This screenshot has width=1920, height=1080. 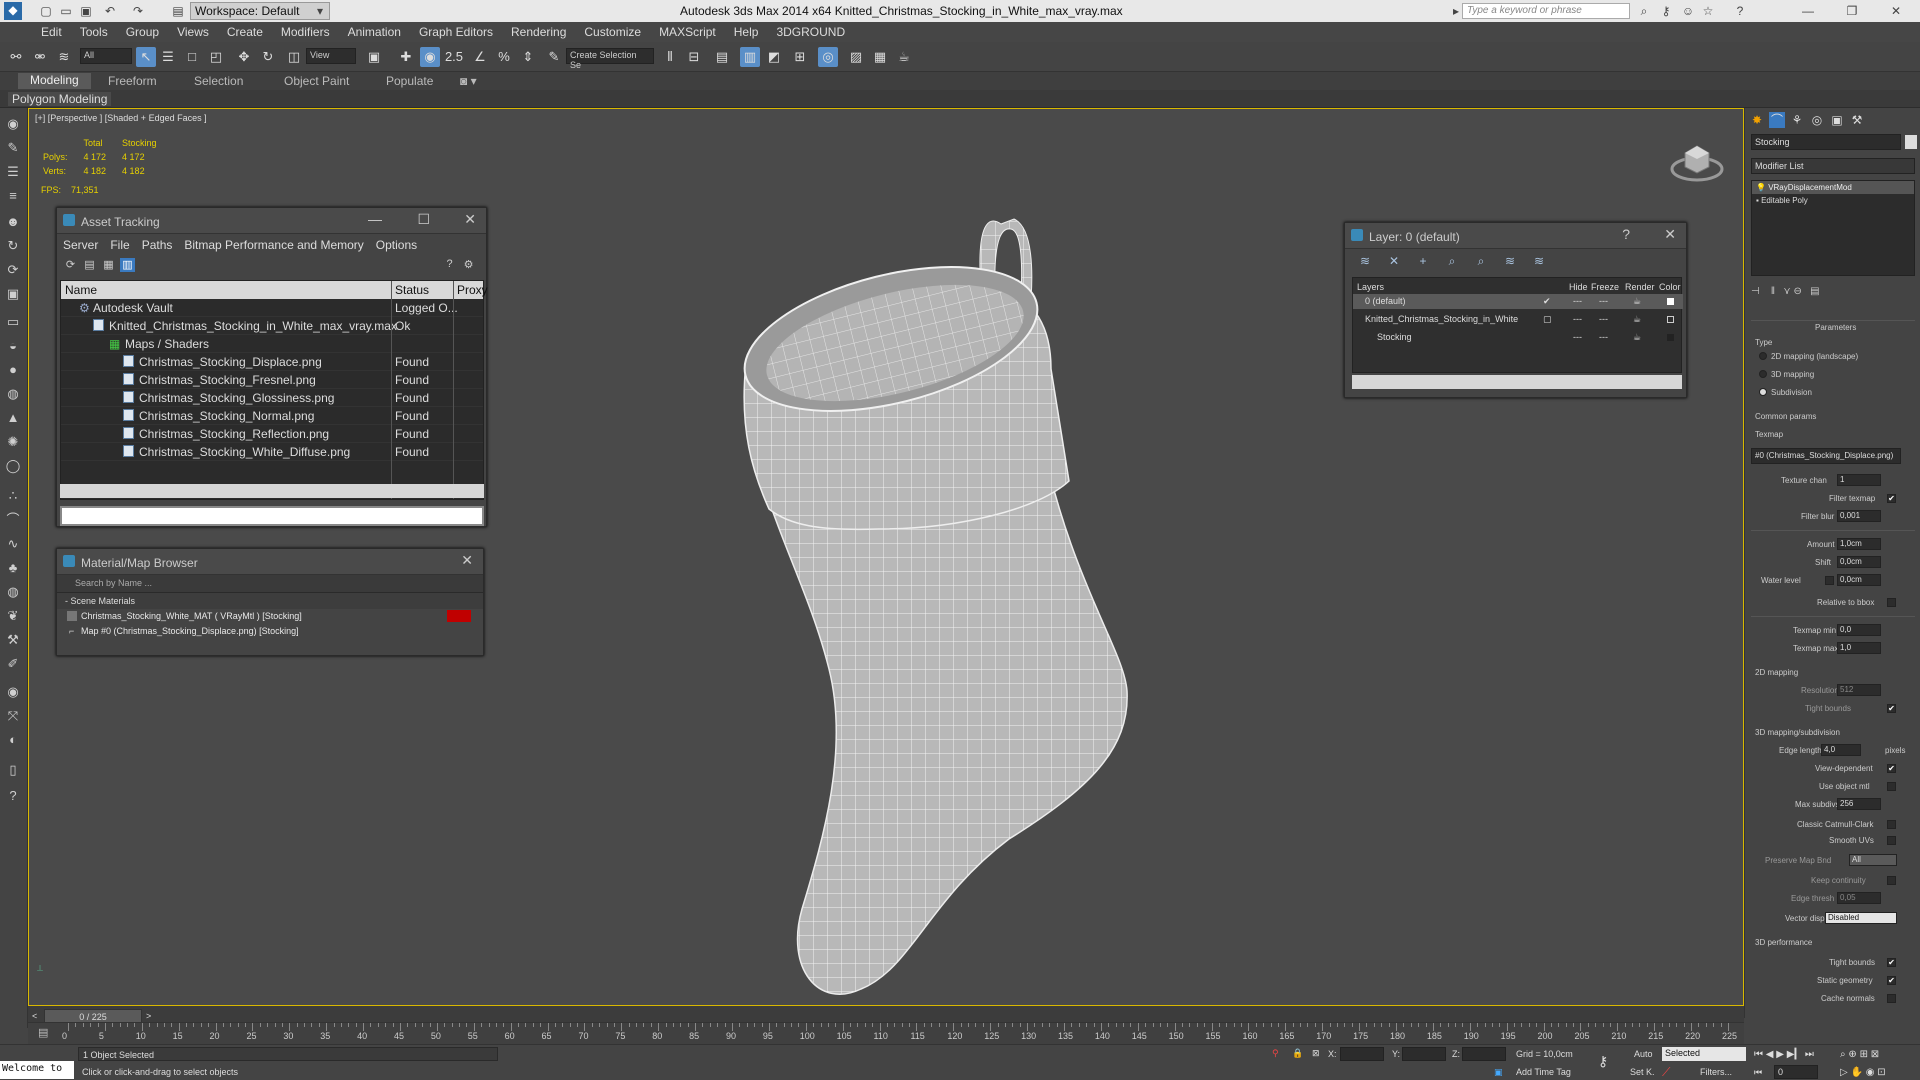 I want to click on snap-toggle-icon: 2.5, so click(x=454, y=57).